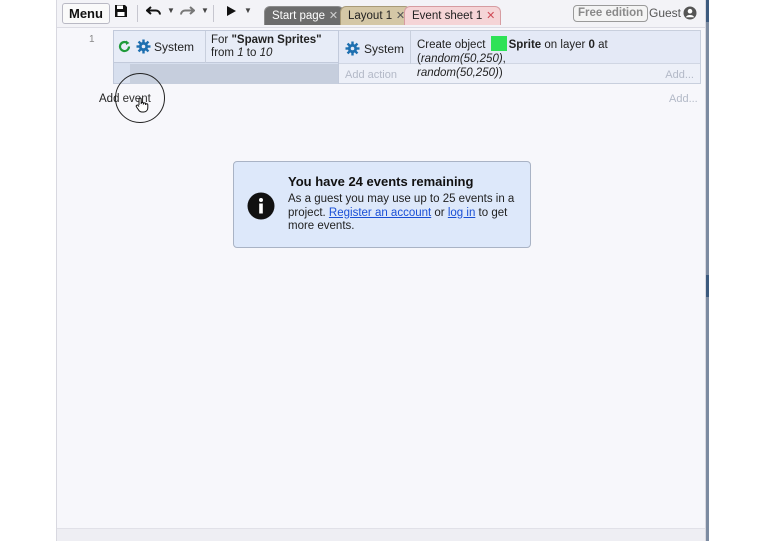  Describe the element at coordinates (498, 43) in the screenshot. I see `sprite-thumbnail-icon` at that location.